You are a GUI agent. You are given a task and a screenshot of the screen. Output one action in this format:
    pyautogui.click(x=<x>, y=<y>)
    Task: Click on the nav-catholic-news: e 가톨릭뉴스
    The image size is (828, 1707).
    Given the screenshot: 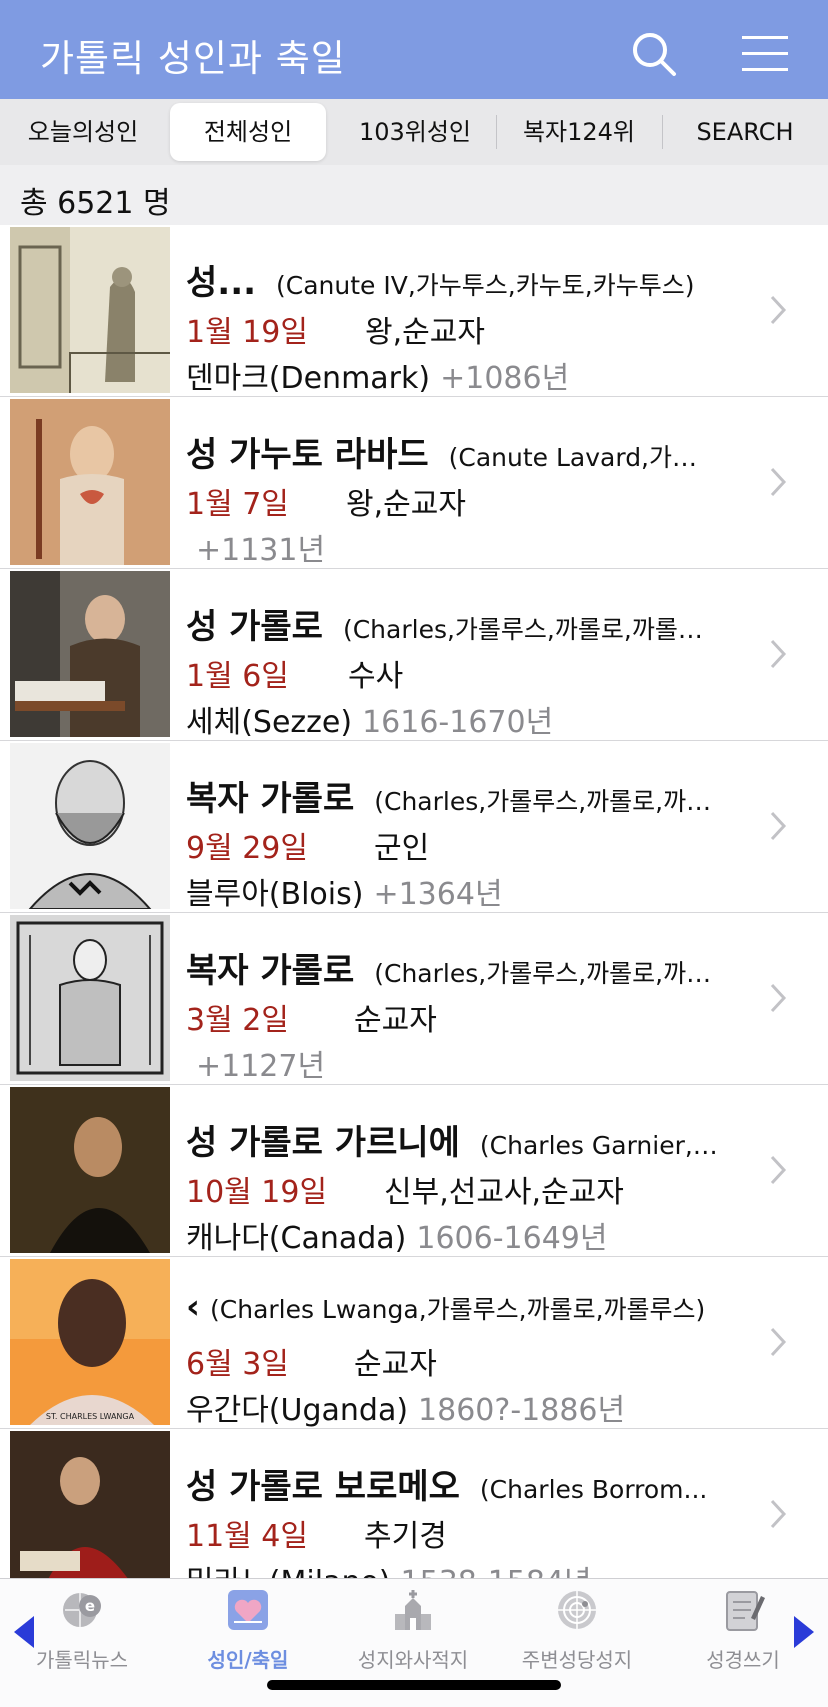 What is the action you would take?
    pyautogui.click(x=82, y=1633)
    